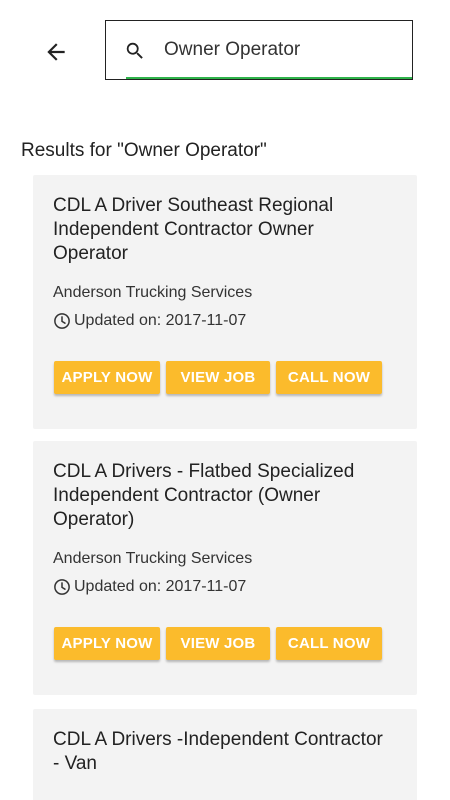  I want to click on search-icon, so click(134, 50).